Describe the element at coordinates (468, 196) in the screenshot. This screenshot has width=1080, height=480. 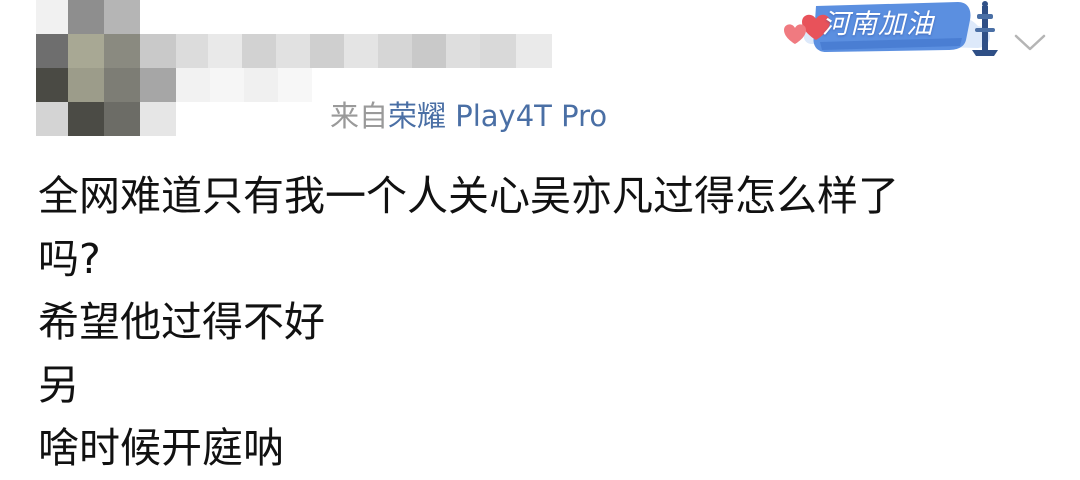
I see `post-text-line: 全网难道只有我一个人关心吴亦凡过得怎么样了` at that location.